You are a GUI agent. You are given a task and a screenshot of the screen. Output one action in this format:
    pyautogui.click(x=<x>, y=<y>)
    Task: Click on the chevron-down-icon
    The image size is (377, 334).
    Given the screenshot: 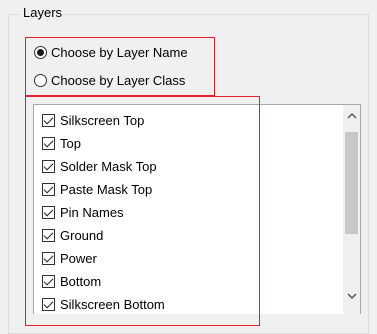 What is the action you would take?
    pyautogui.click(x=351, y=295)
    